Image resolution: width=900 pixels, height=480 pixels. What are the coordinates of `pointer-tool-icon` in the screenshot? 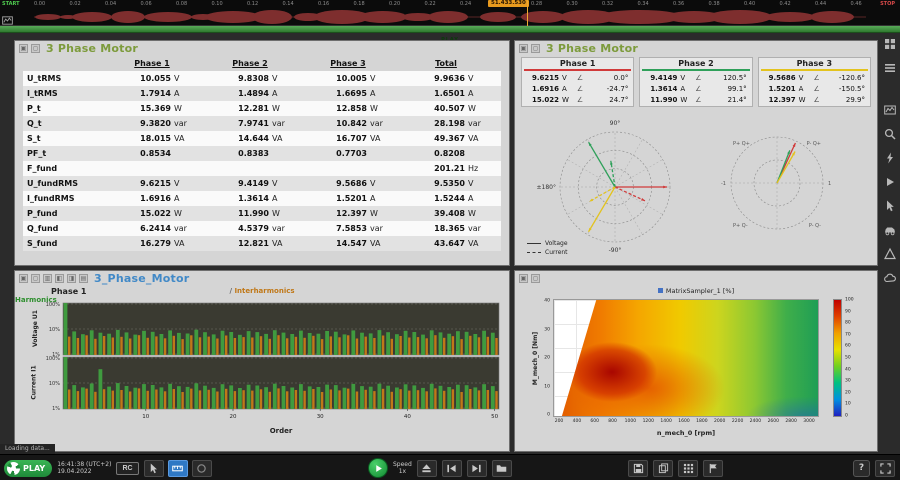 It's located at (153, 468).